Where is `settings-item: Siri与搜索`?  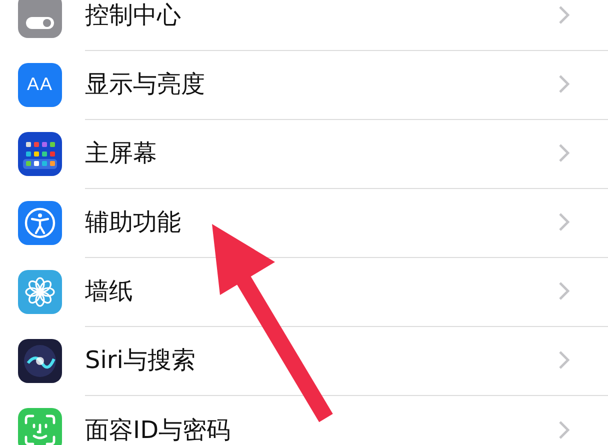 settings-item: Siri与搜索 is located at coordinates (321, 360).